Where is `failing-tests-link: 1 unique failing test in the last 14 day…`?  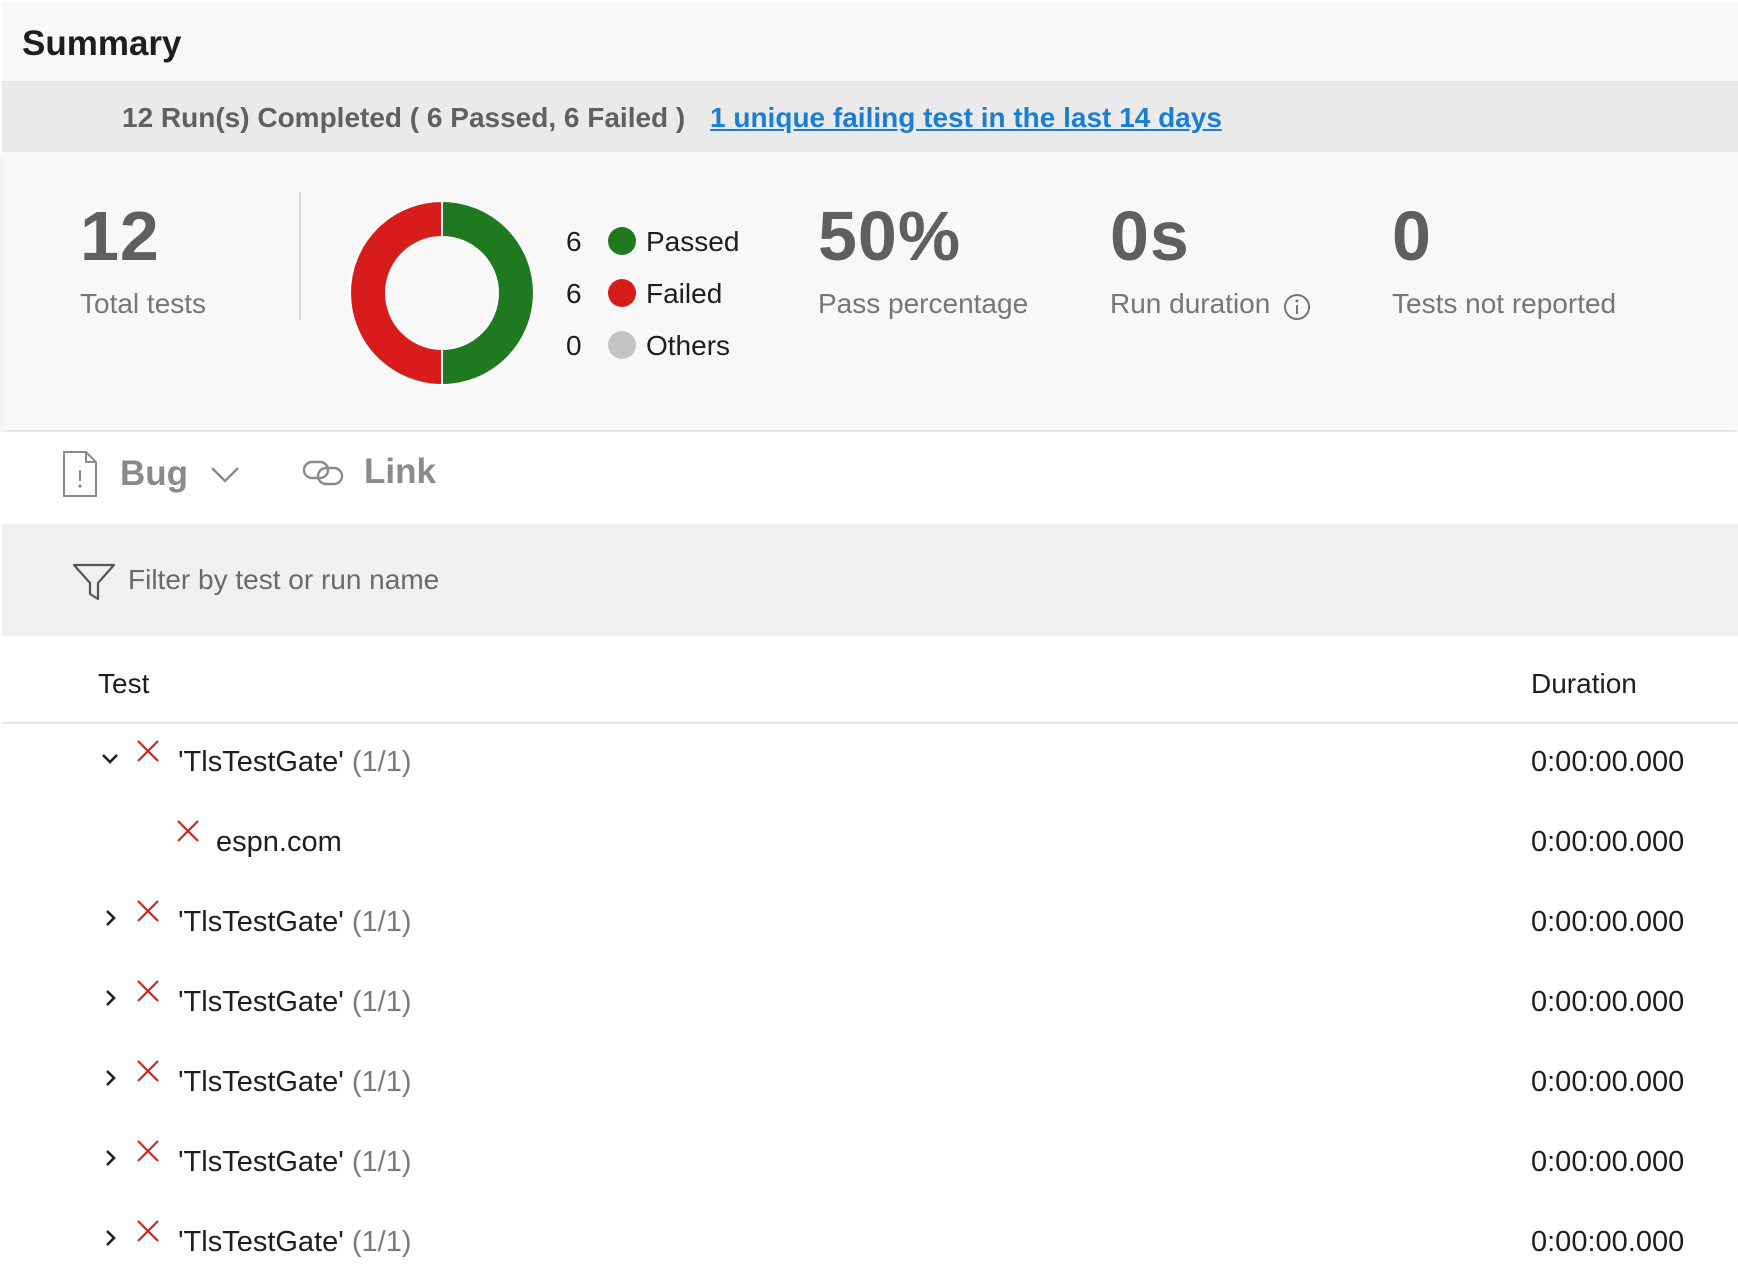 failing-tests-link: 1 unique failing test in the last 14 day… is located at coordinates (966, 118).